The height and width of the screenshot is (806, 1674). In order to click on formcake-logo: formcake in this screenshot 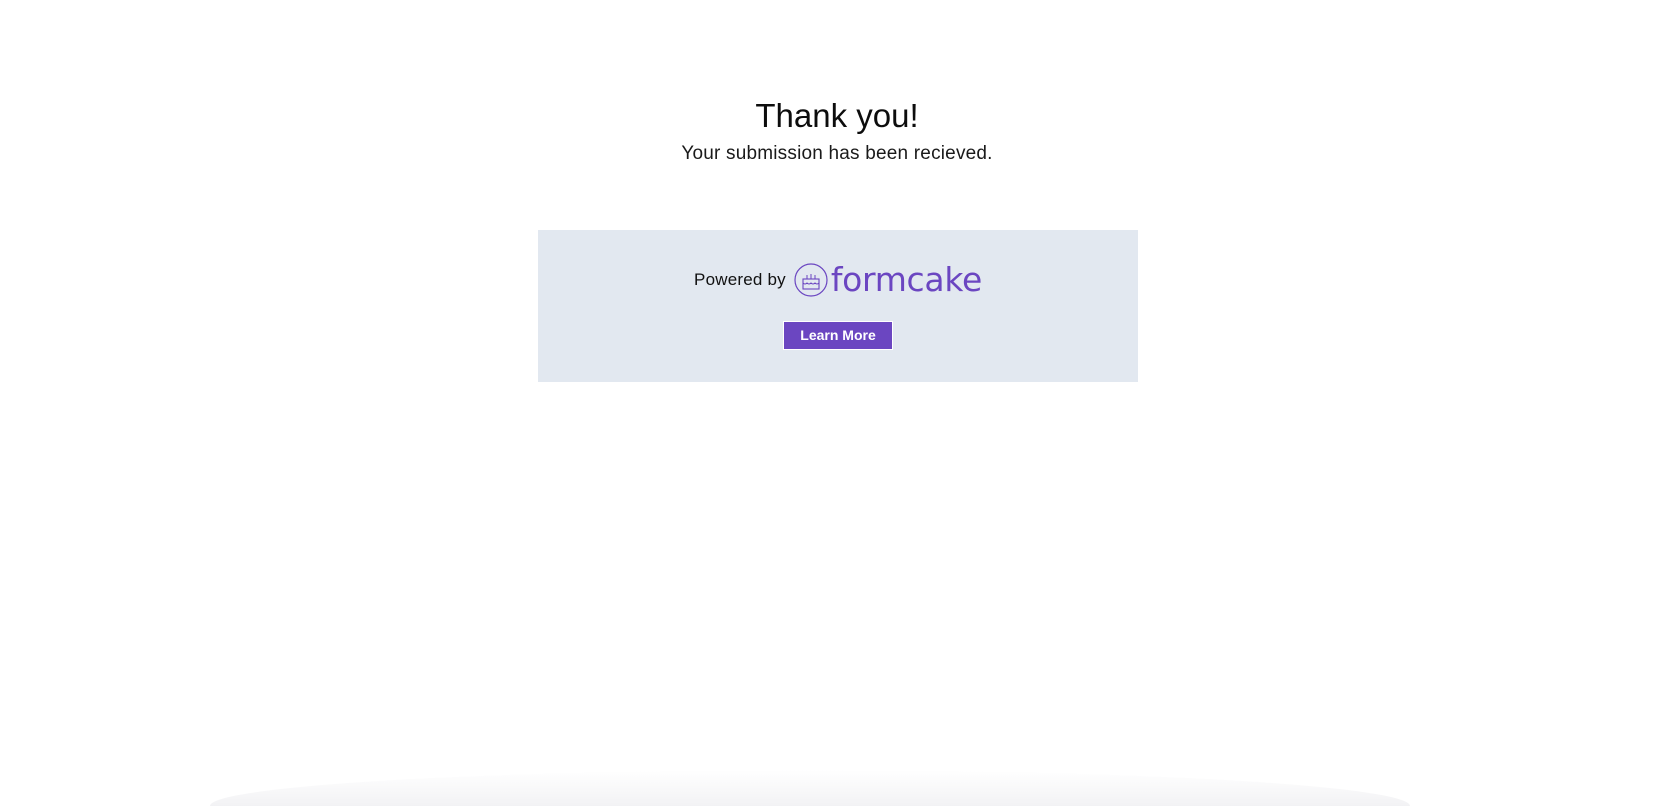, I will do `click(888, 280)`.